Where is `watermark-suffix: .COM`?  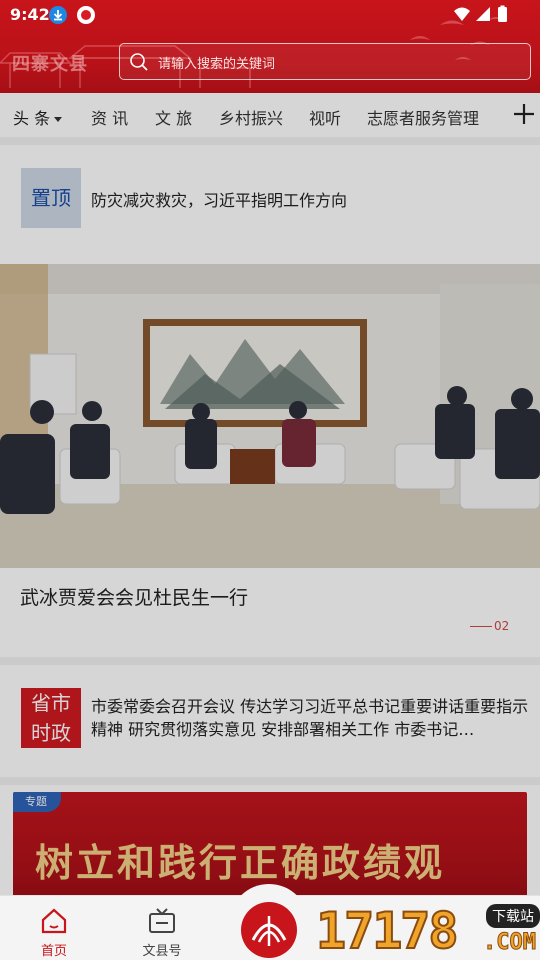 watermark-suffix: .COM is located at coordinates (510, 943).